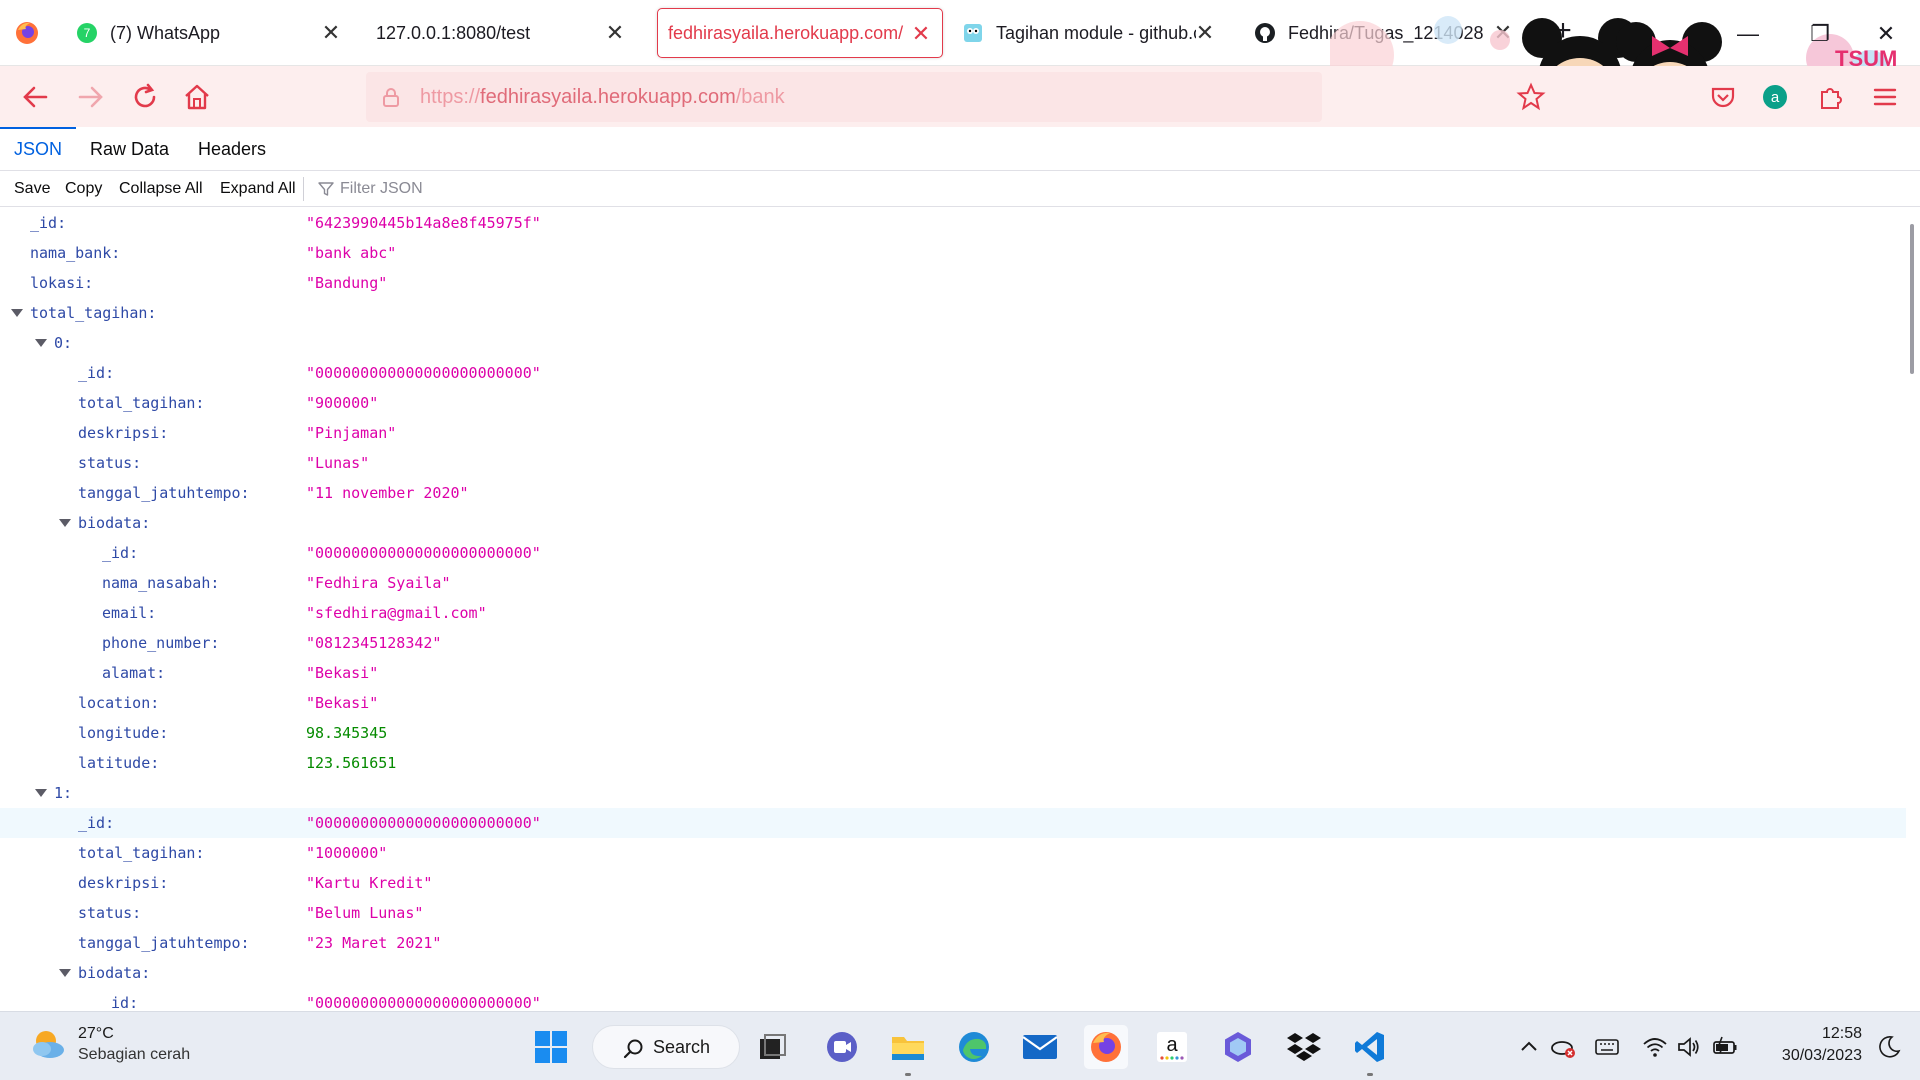  Describe the element at coordinates (1886, 34) in the screenshot. I see `close-window-button: ✕` at that location.